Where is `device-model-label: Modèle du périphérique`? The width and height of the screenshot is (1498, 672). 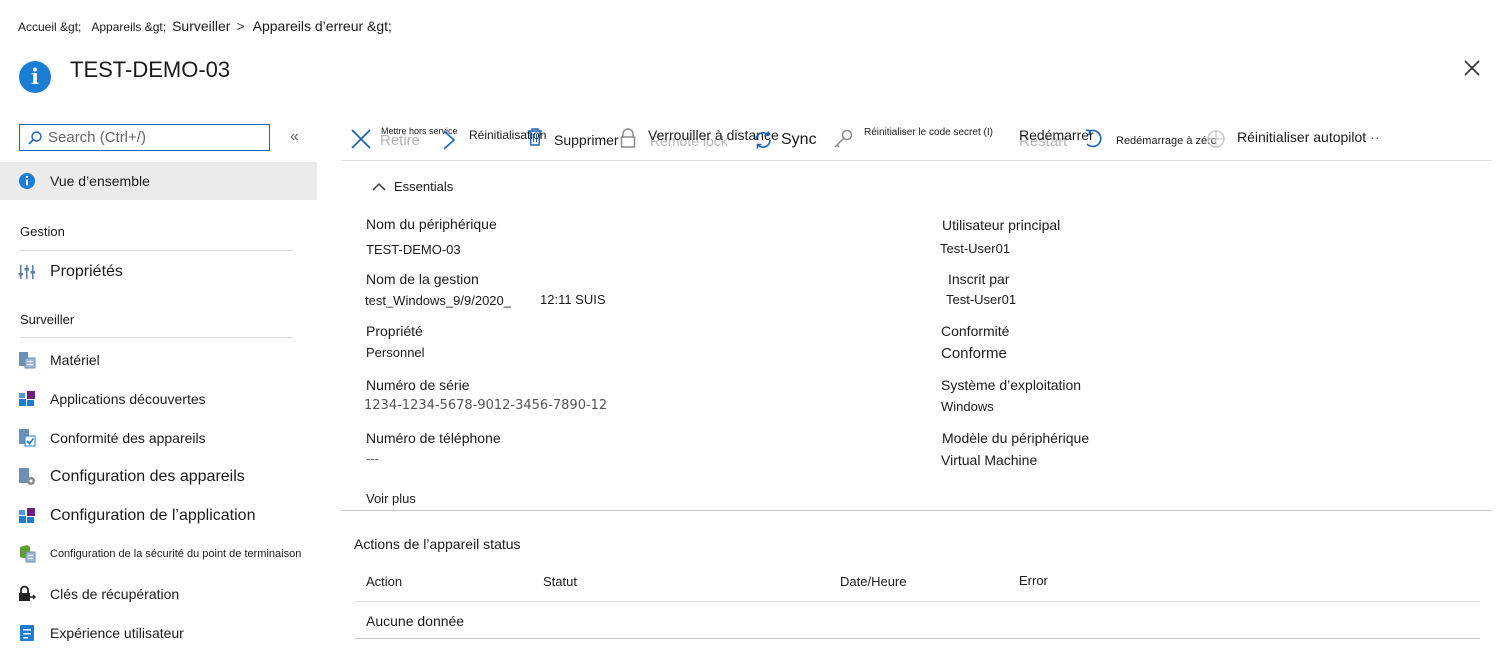 device-model-label: Modèle du périphérique is located at coordinates (1016, 438).